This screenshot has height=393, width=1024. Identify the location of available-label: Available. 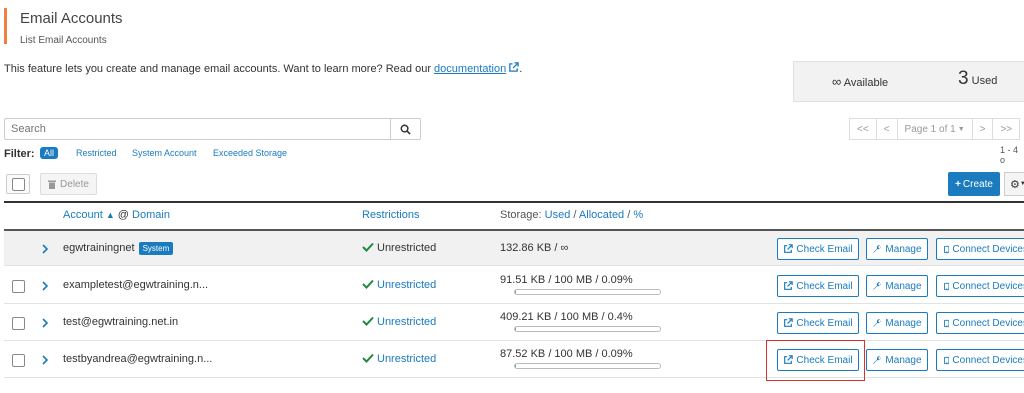
(866, 83).